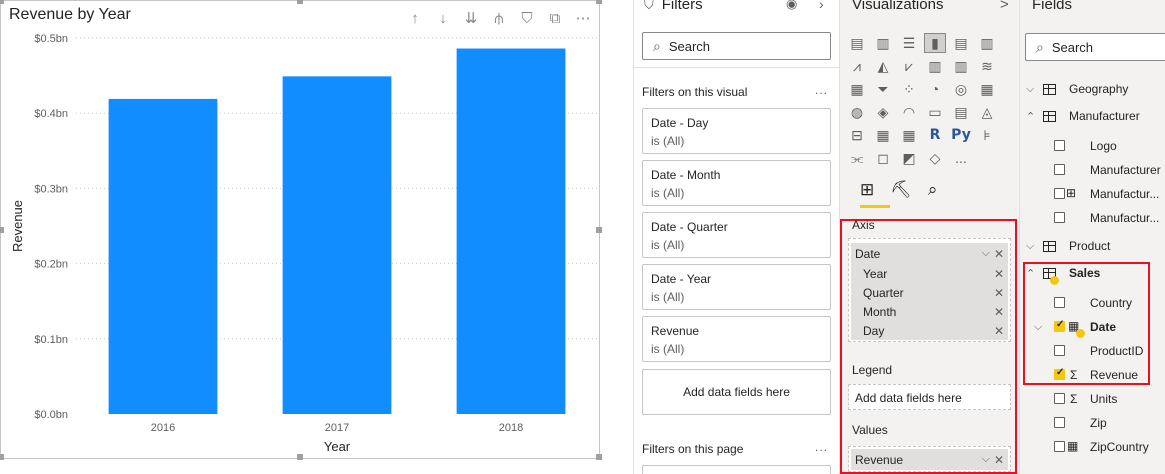 The height and width of the screenshot is (474, 1165). I want to click on axis-field-month: Month ✕, so click(929, 311).